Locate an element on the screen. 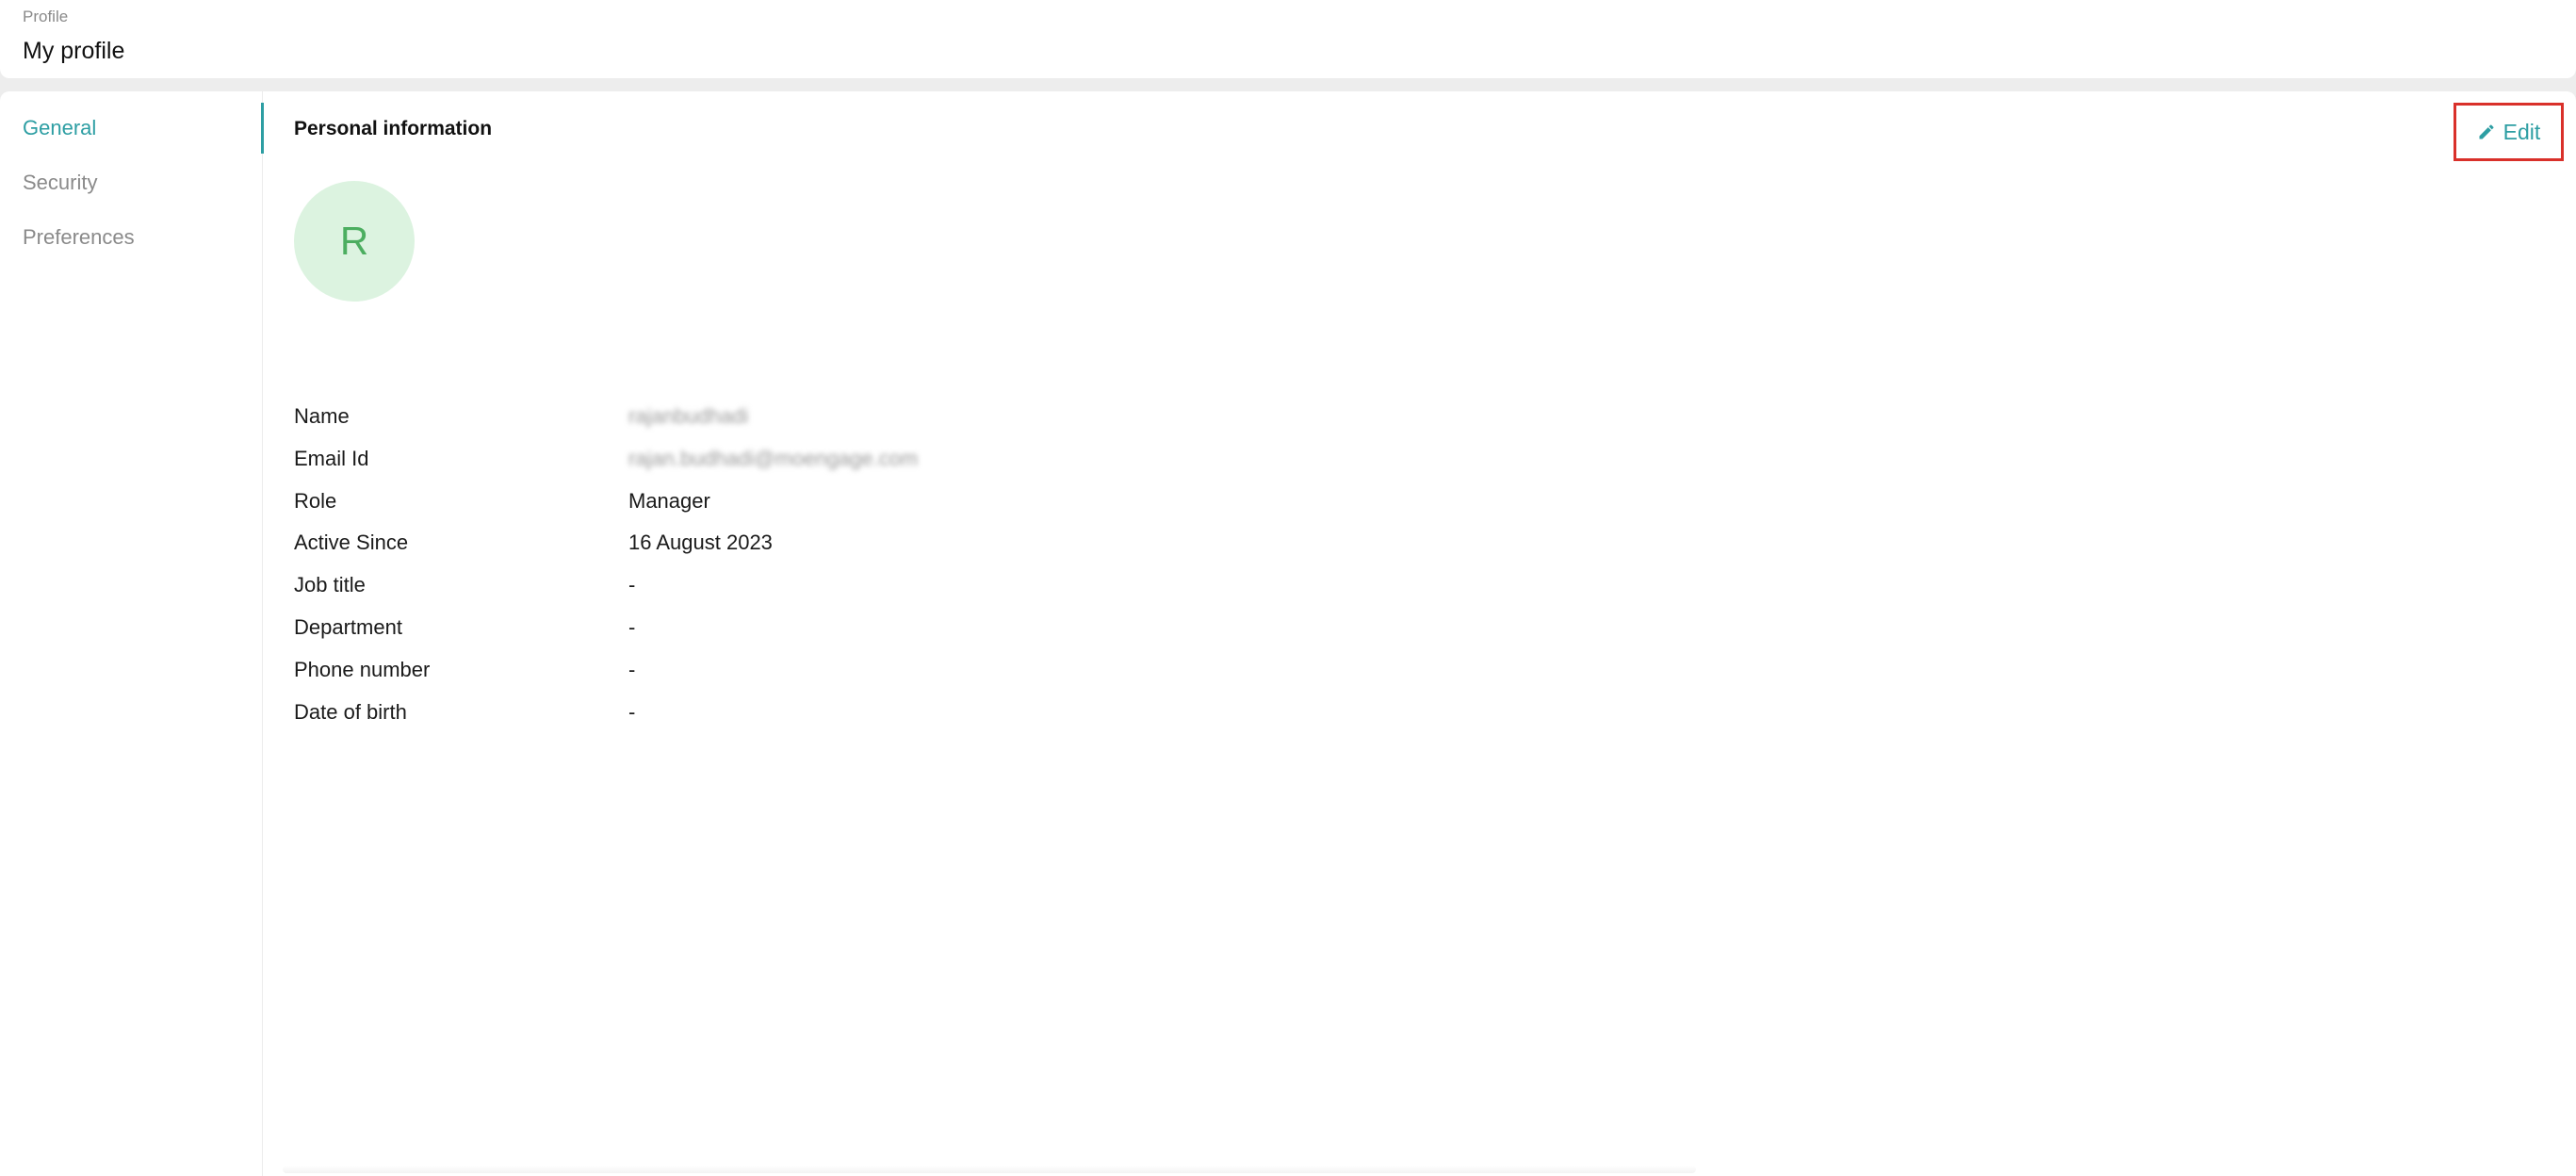 This screenshot has height=1176, width=2576. field-label: Role is located at coordinates (315, 501).